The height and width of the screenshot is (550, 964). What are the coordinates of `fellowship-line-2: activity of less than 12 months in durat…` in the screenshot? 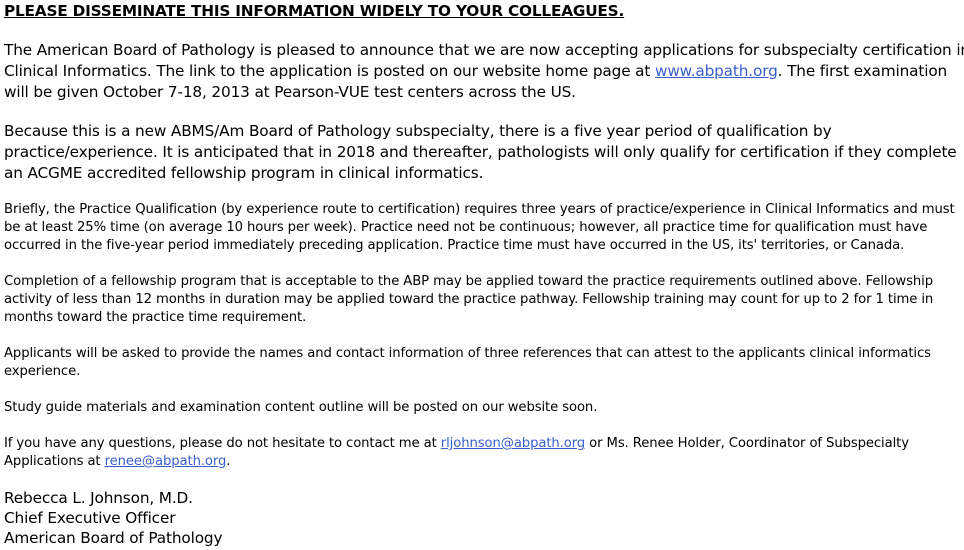 It's located at (469, 299).